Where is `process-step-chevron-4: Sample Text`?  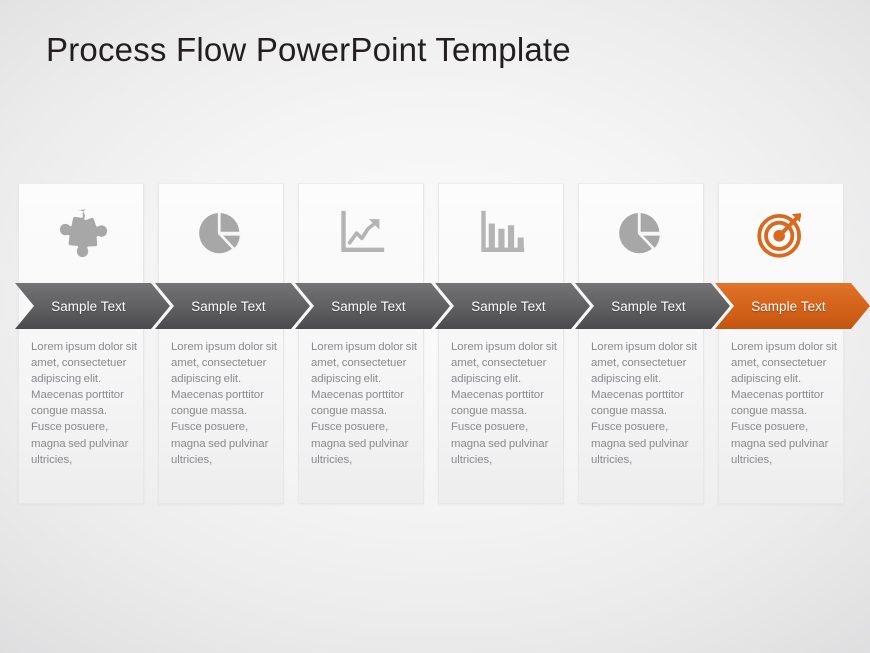 process-step-chevron-4: Sample Text is located at coordinates (512, 306).